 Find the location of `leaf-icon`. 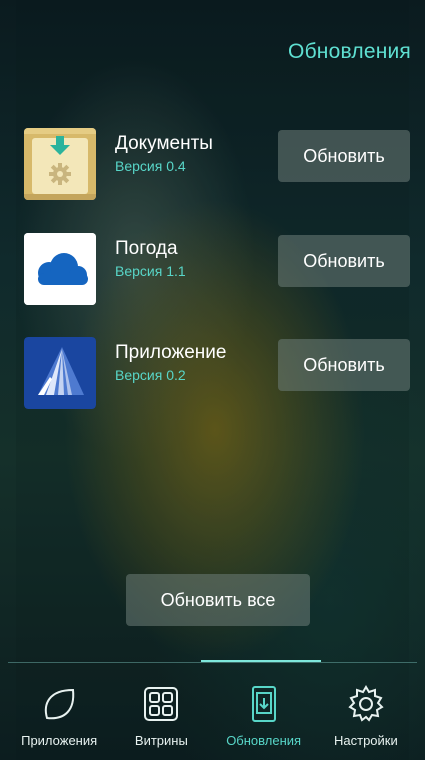

leaf-icon is located at coordinates (59, 706).